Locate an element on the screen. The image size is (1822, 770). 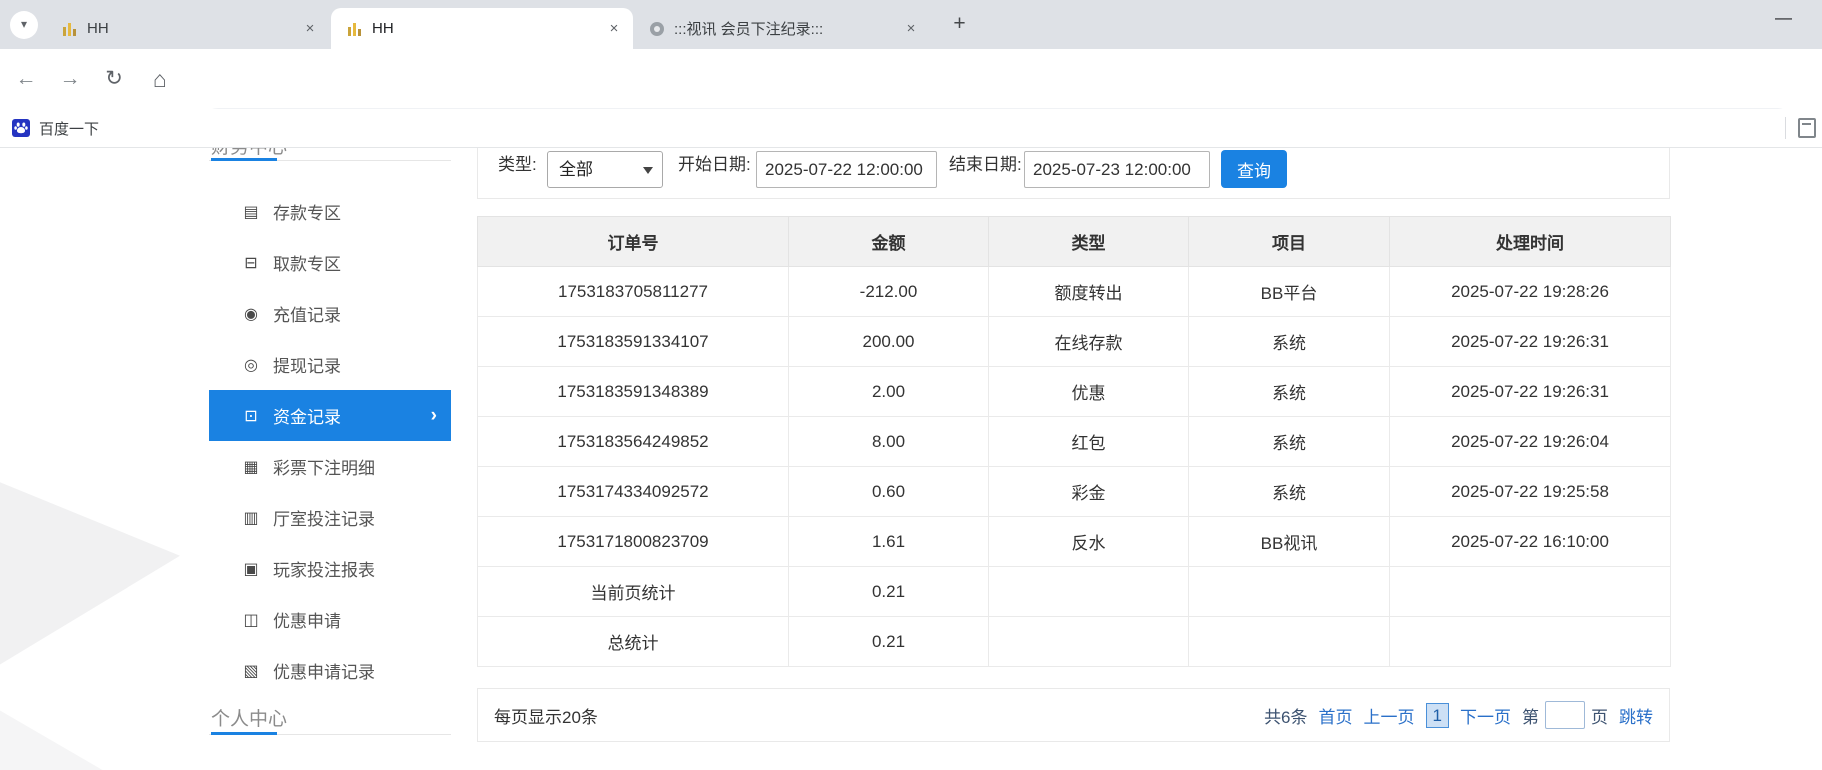
tab-title: :::视讯 会员下注纪录::: is located at coordinates (749, 29).